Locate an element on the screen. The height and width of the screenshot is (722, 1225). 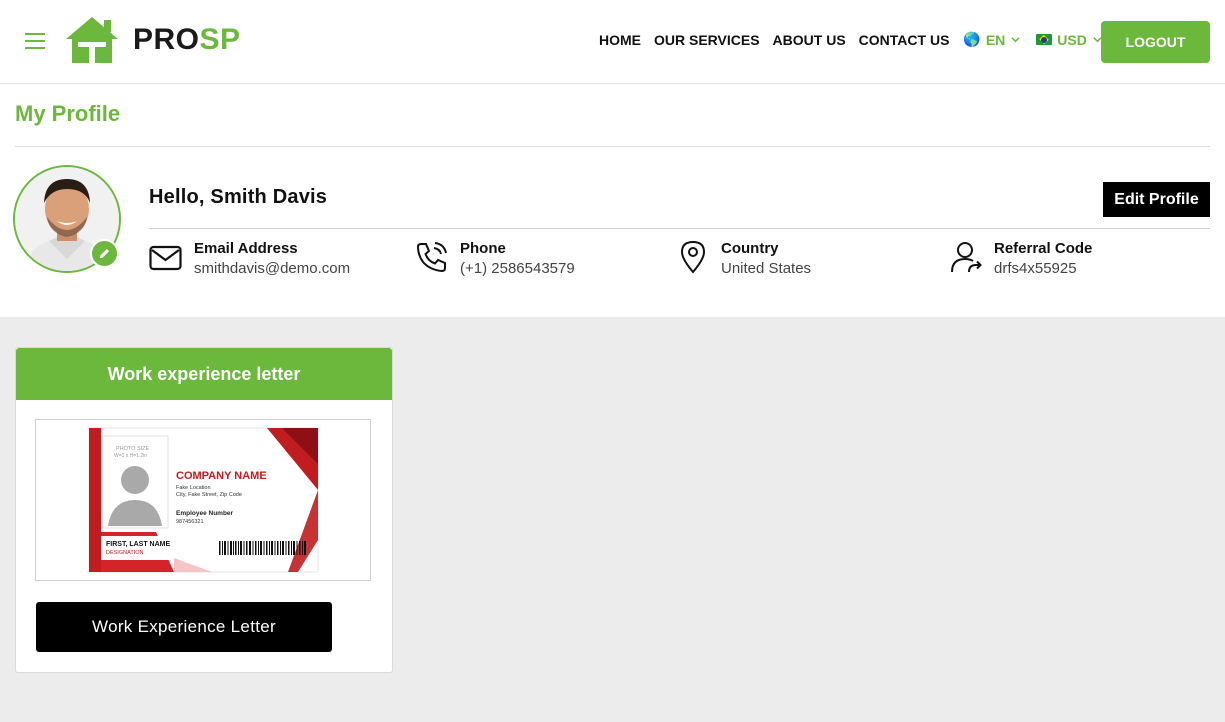
preview-designation: DESIGNATION is located at coordinates (125, 553).